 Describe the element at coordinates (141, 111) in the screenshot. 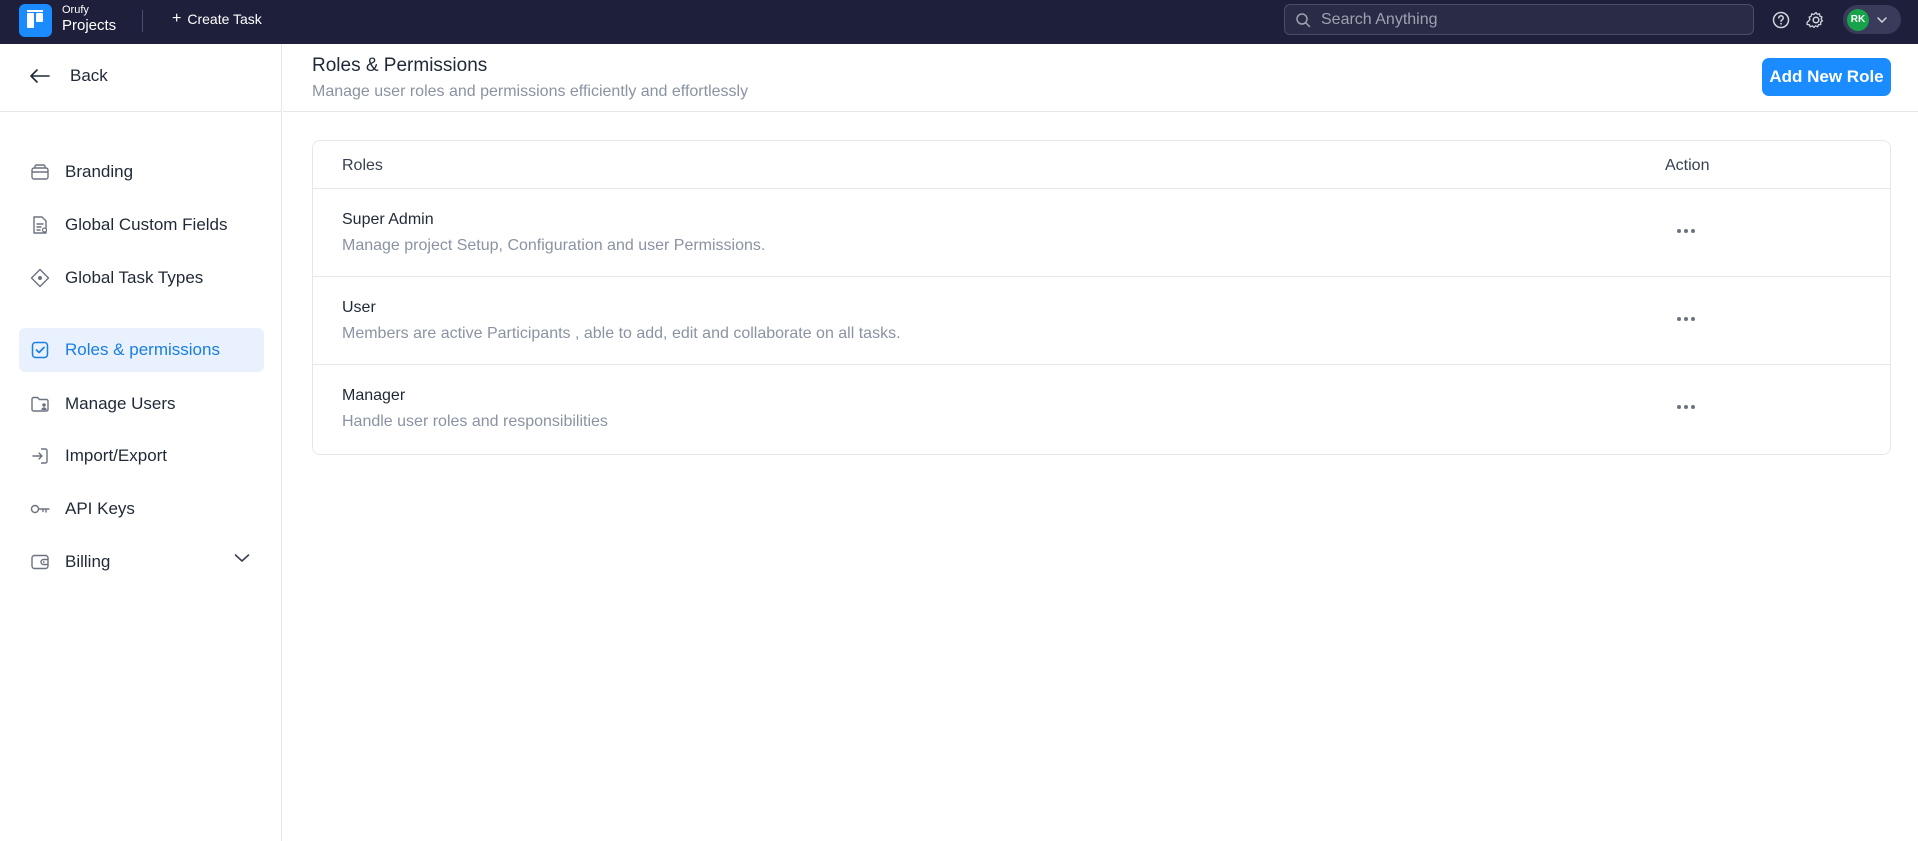

I see `sidebar-divider` at that location.